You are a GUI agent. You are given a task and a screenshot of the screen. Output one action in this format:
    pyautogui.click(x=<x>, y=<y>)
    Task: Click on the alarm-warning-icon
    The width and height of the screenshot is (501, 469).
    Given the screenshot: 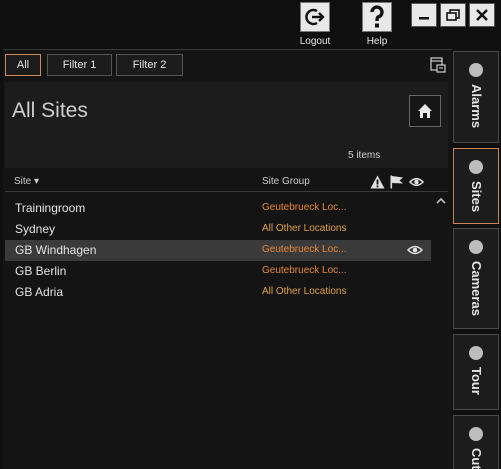 What is the action you would take?
    pyautogui.click(x=377, y=182)
    